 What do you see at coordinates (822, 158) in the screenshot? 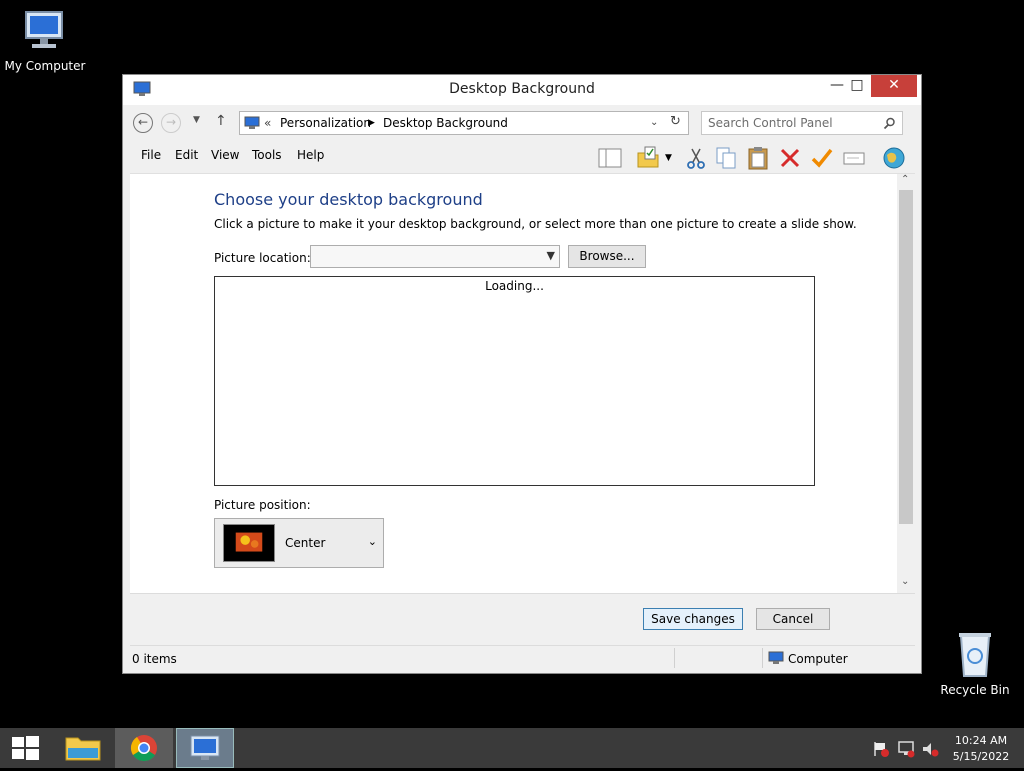
I see `properties-check-icon` at bounding box center [822, 158].